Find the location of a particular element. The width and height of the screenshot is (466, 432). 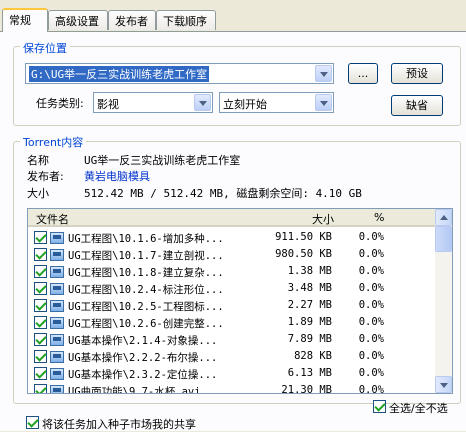

column-header-percent: % is located at coordinates (379, 217).